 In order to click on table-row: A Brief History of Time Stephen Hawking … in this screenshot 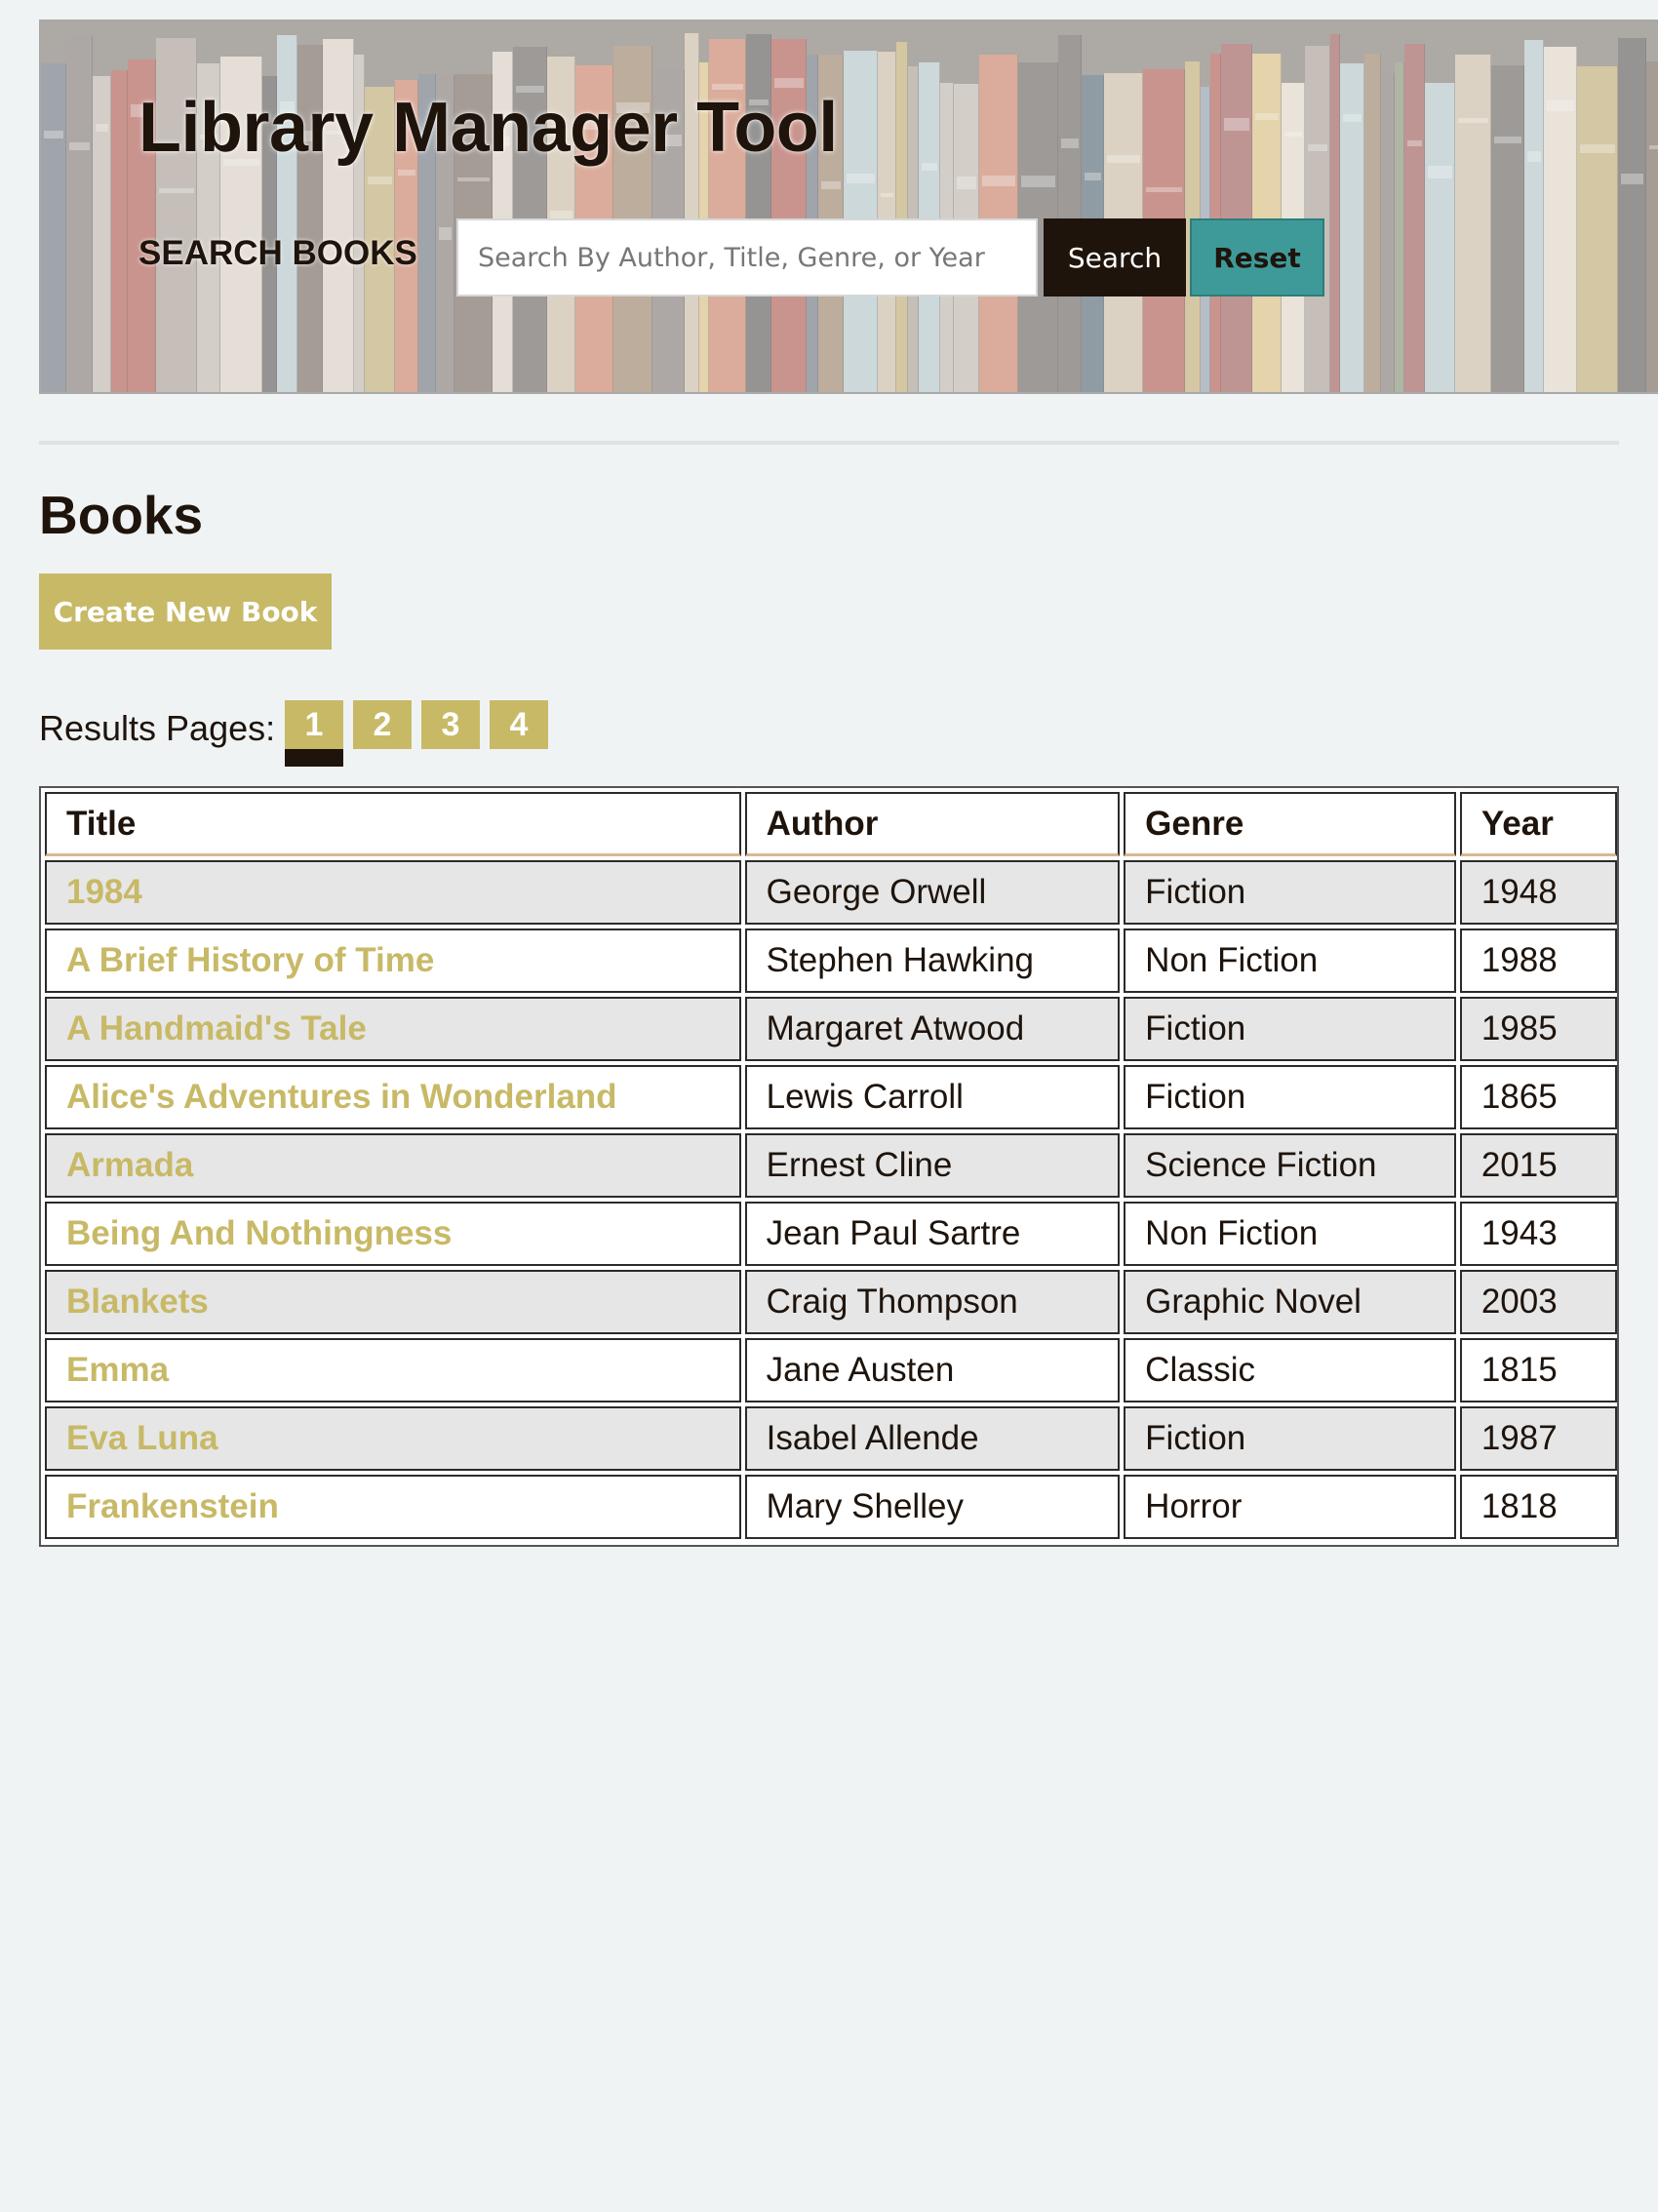, I will do `click(831, 960)`.